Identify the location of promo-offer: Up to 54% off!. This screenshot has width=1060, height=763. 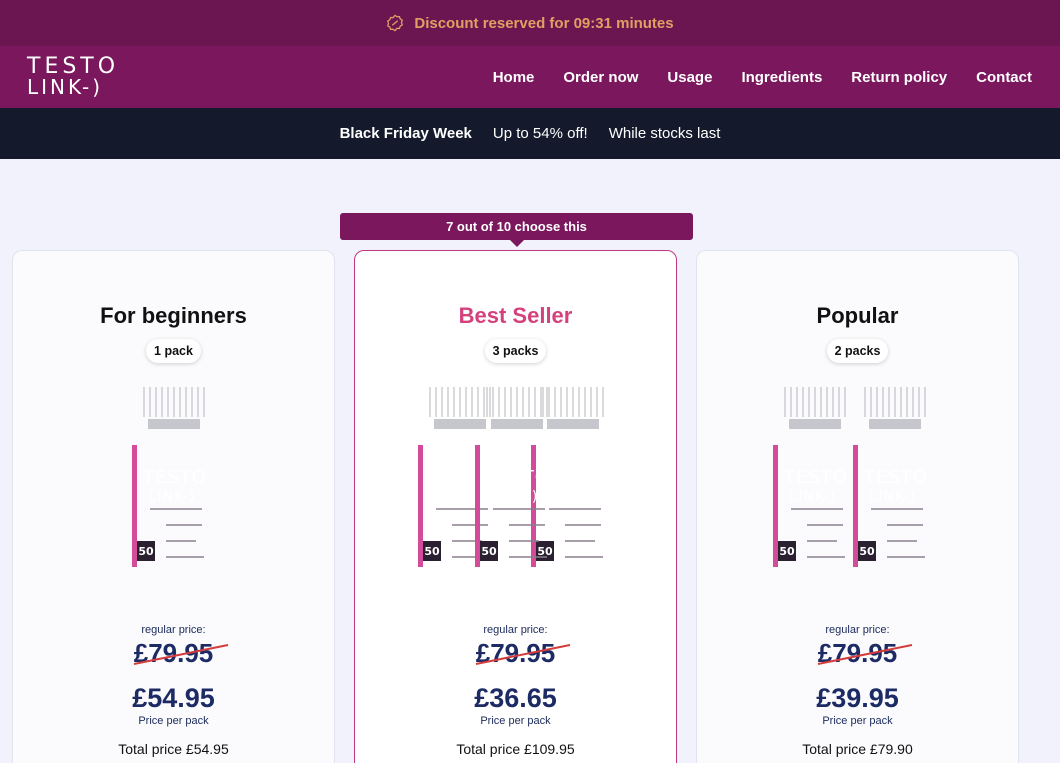
(540, 133).